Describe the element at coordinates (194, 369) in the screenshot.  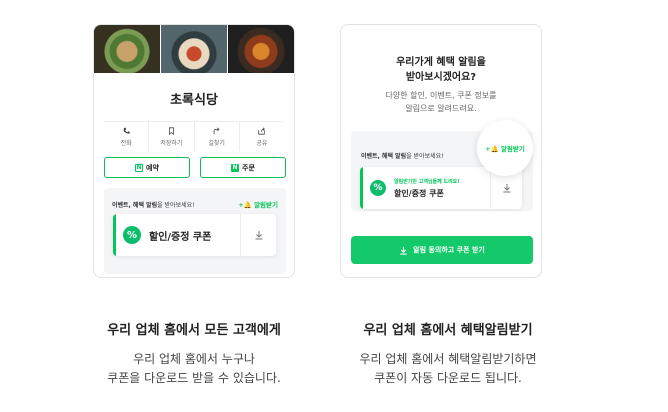
I see `caption-description: 우리 업체 홈에서 누구나 쿠폰을 다운로드 받을 수 있습니다.` at that location.